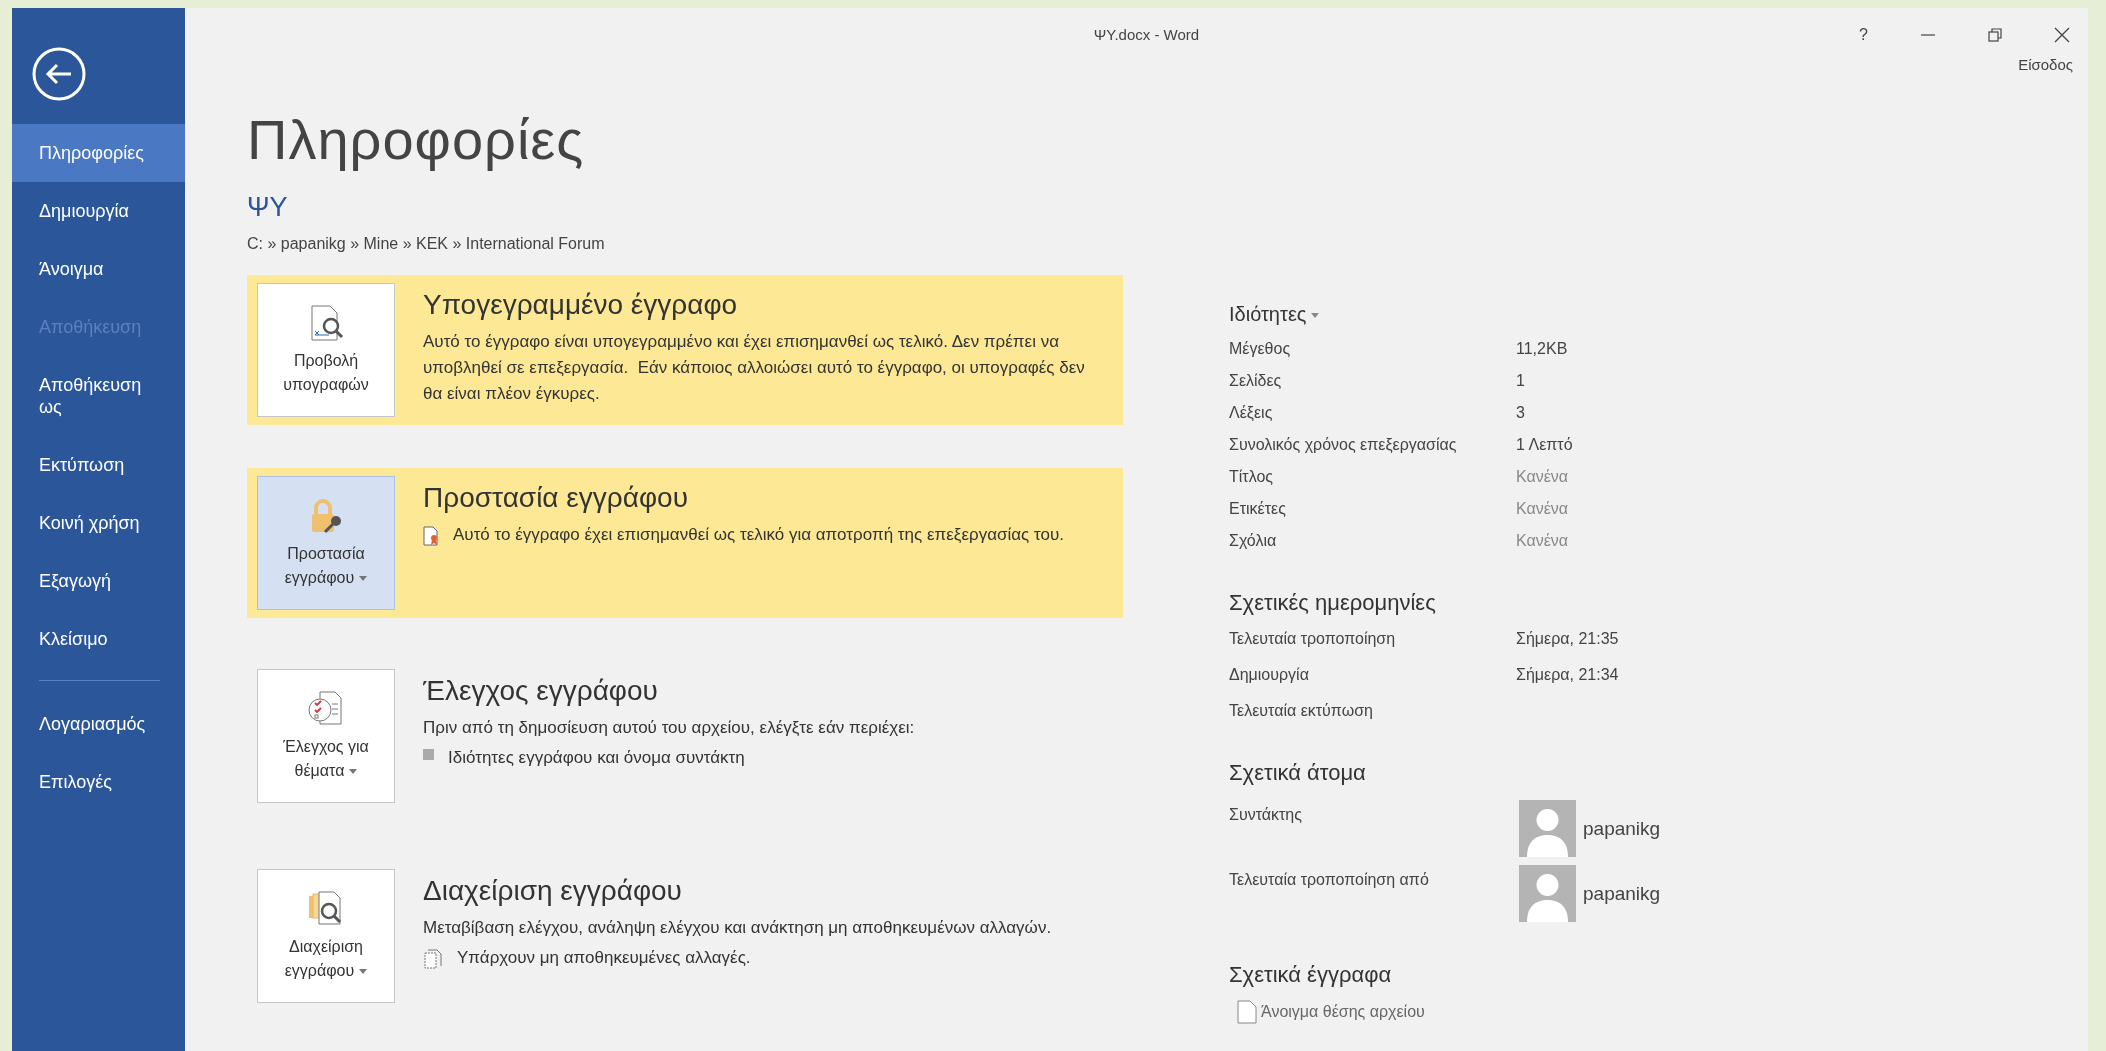 The image size is (2106, 1051). Describe the element at coordinates (1479, 314) in the screenshot. I see `properties-heading: Ιδιότητες` at that location.